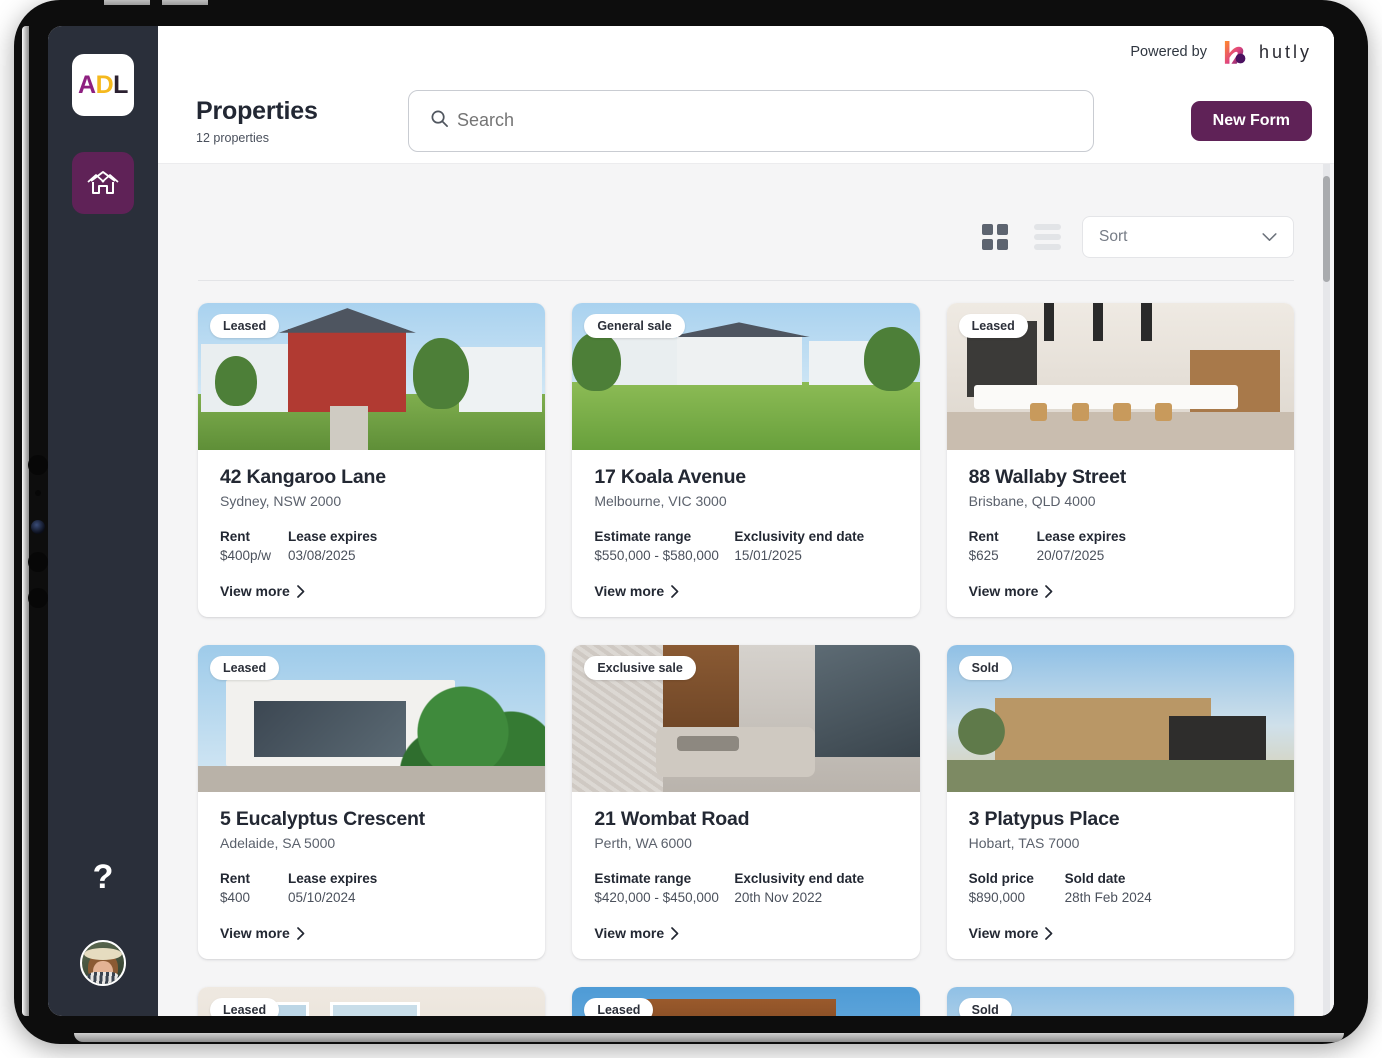 Image resolution: width=1382 pixels, height=1058 pixels. What do you see at coordinates (996, 897) in the screenshot?
I see `stat-value: $890,000` at bounding box center [996, 897].